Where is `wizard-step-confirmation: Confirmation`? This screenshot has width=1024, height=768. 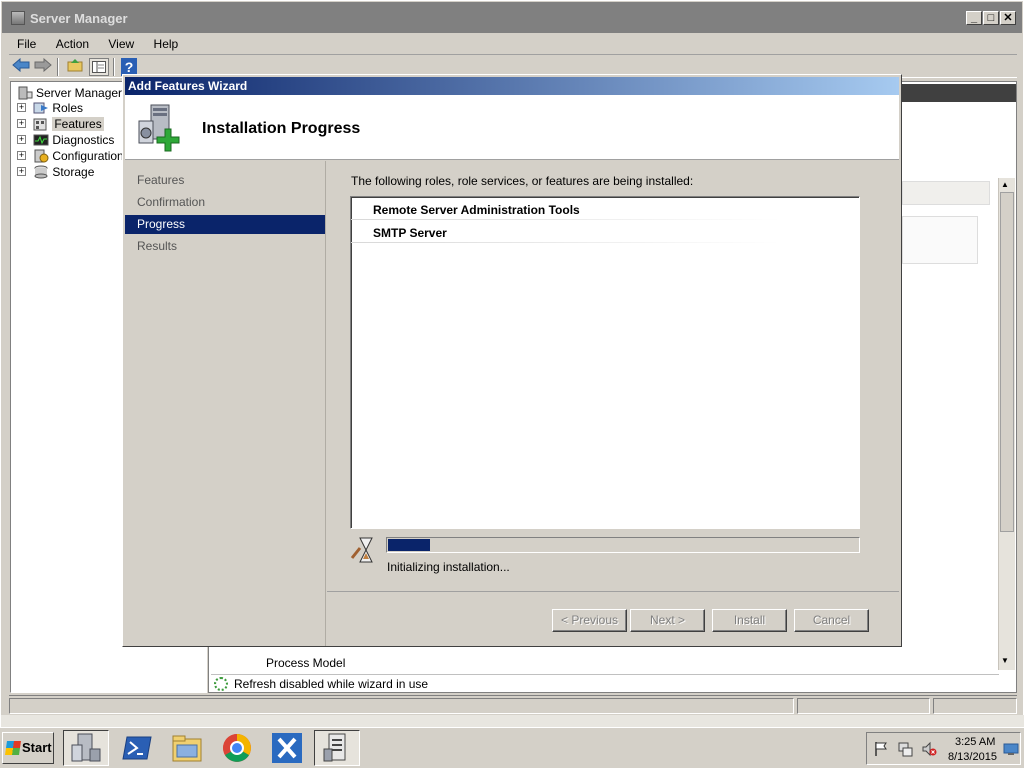 wizard-step-confirmation: Confirmation is located at coordinates (225, 202).